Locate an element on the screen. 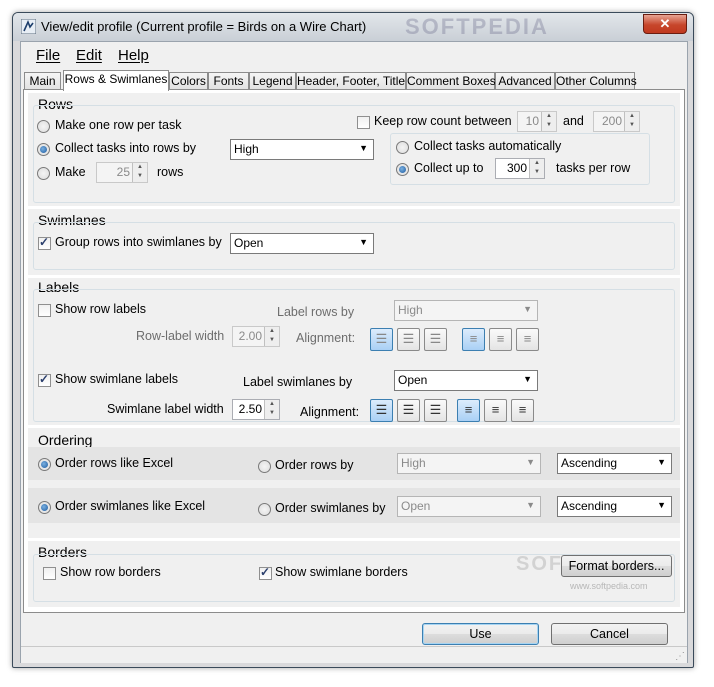  tab-fonts: Fonts is located at coordinates (228, 81).